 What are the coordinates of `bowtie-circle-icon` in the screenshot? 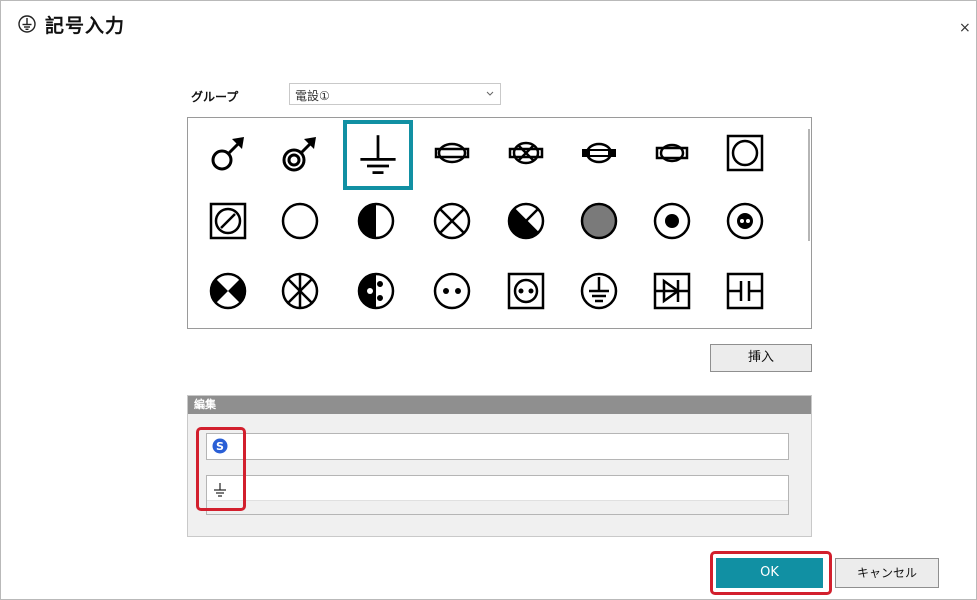 It's located at (228, 291).